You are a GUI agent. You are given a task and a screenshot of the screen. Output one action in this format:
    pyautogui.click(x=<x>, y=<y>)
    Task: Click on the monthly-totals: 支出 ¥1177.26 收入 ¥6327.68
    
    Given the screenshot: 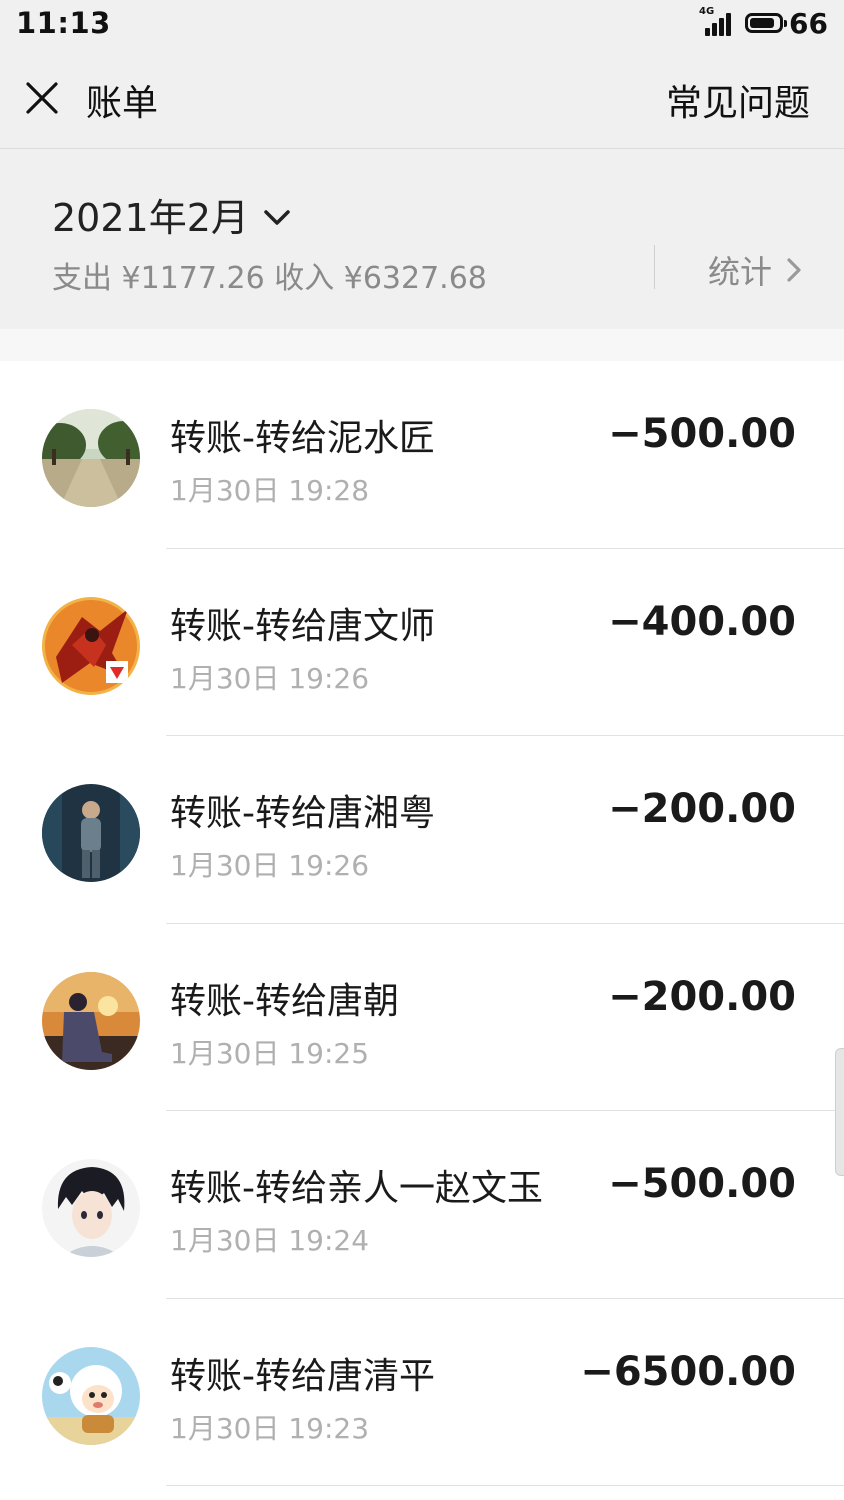 What is the action you would take?
    pyautogui.click(x=269, y=278)
    